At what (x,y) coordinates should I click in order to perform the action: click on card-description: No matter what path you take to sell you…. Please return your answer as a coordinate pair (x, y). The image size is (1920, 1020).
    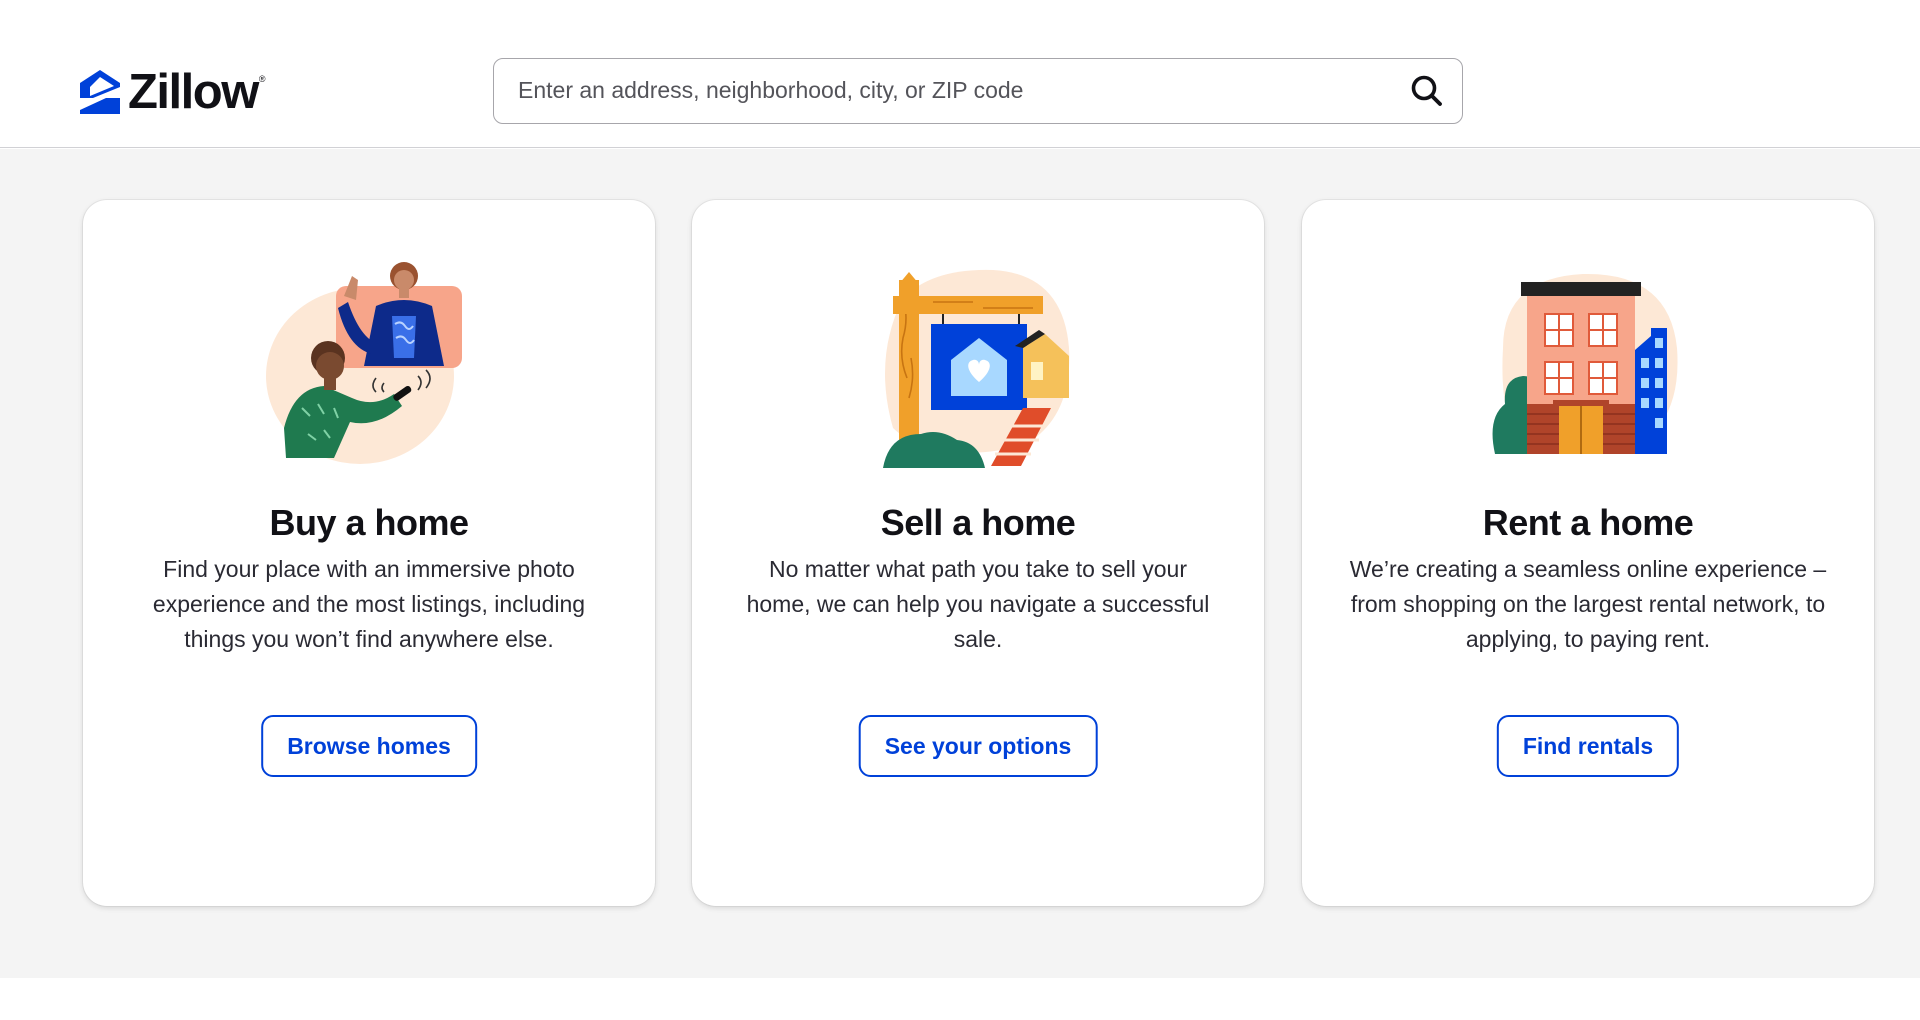
    Looking at the image, I should click on (978, 604).